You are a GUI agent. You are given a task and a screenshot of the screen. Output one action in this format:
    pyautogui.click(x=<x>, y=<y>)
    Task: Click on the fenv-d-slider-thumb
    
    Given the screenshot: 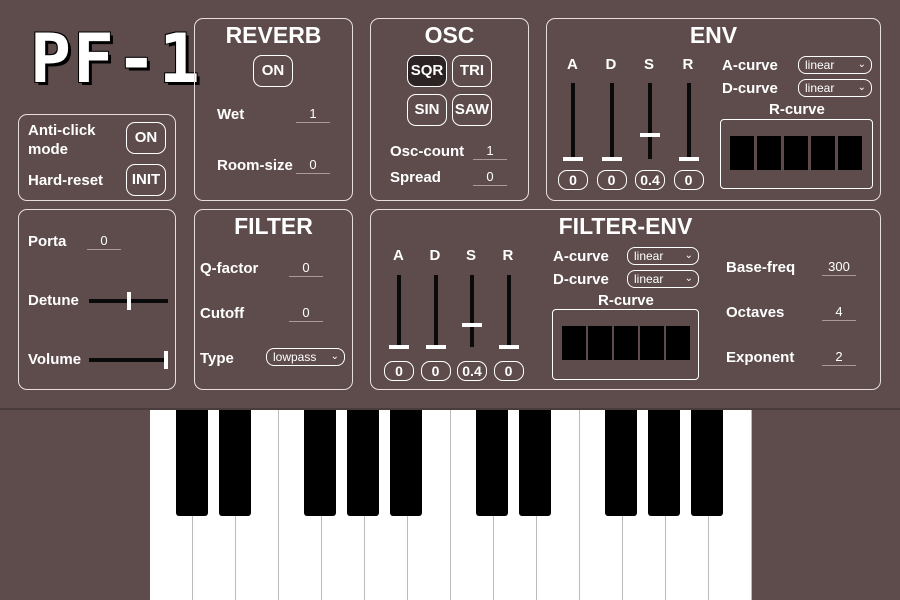 What is the action you would take?
    pyautogui.click(x=435, y=347)
    